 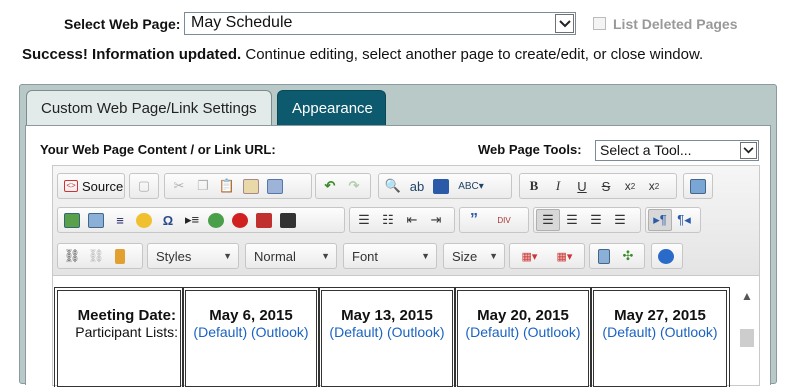 I want to click on ltr-icon: ▸¶, so click(x=660, y=220).